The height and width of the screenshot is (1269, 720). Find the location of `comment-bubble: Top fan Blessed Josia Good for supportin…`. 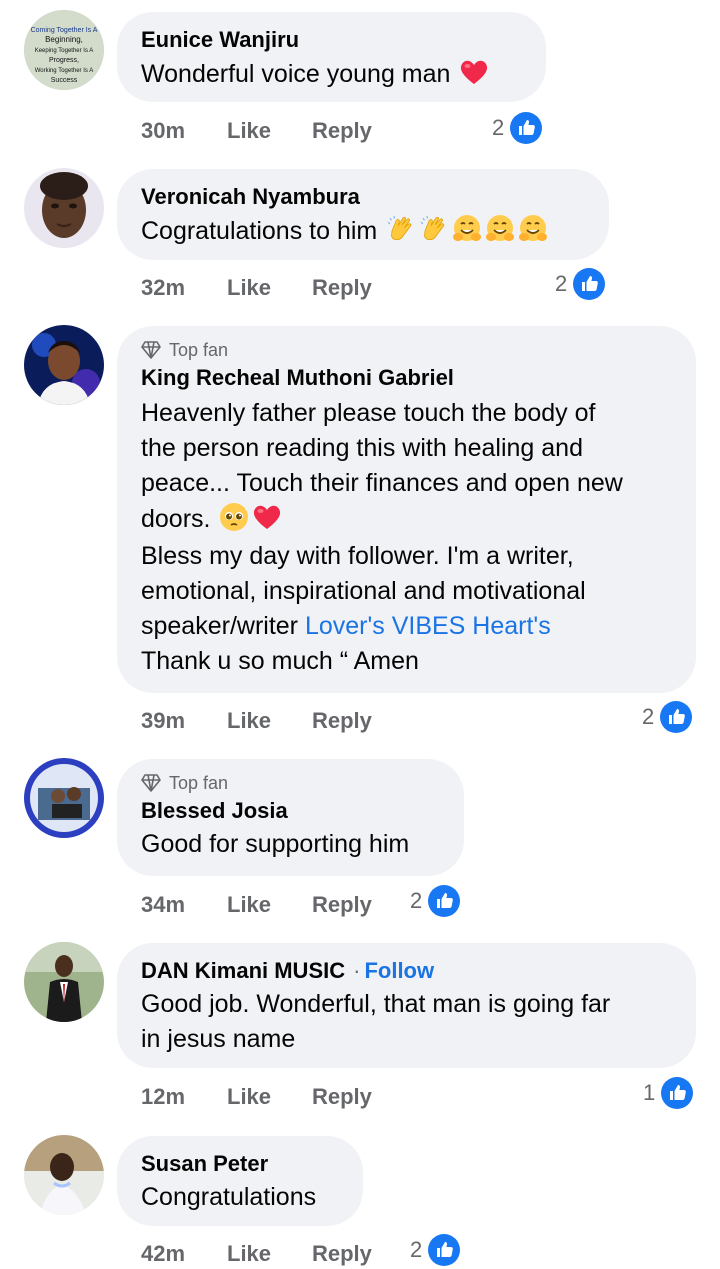

comment-bubble: Top fan Blessed Josia Good for supportin… is located at coordinates (290, 817).